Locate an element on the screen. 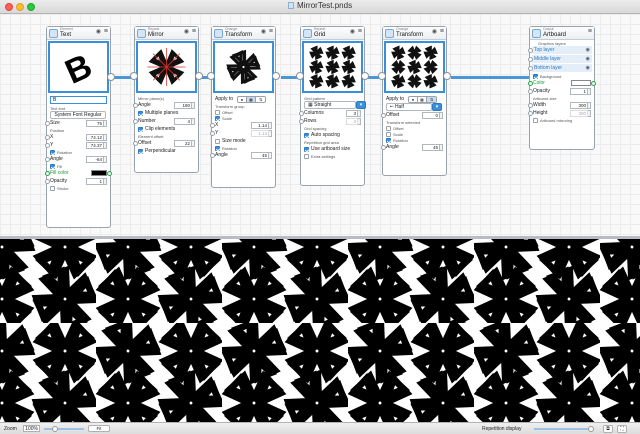 The height and width of the screenshot is (434, 640). layer-bottom: Bottom layer ◉ is located at coordinates (560, 68).